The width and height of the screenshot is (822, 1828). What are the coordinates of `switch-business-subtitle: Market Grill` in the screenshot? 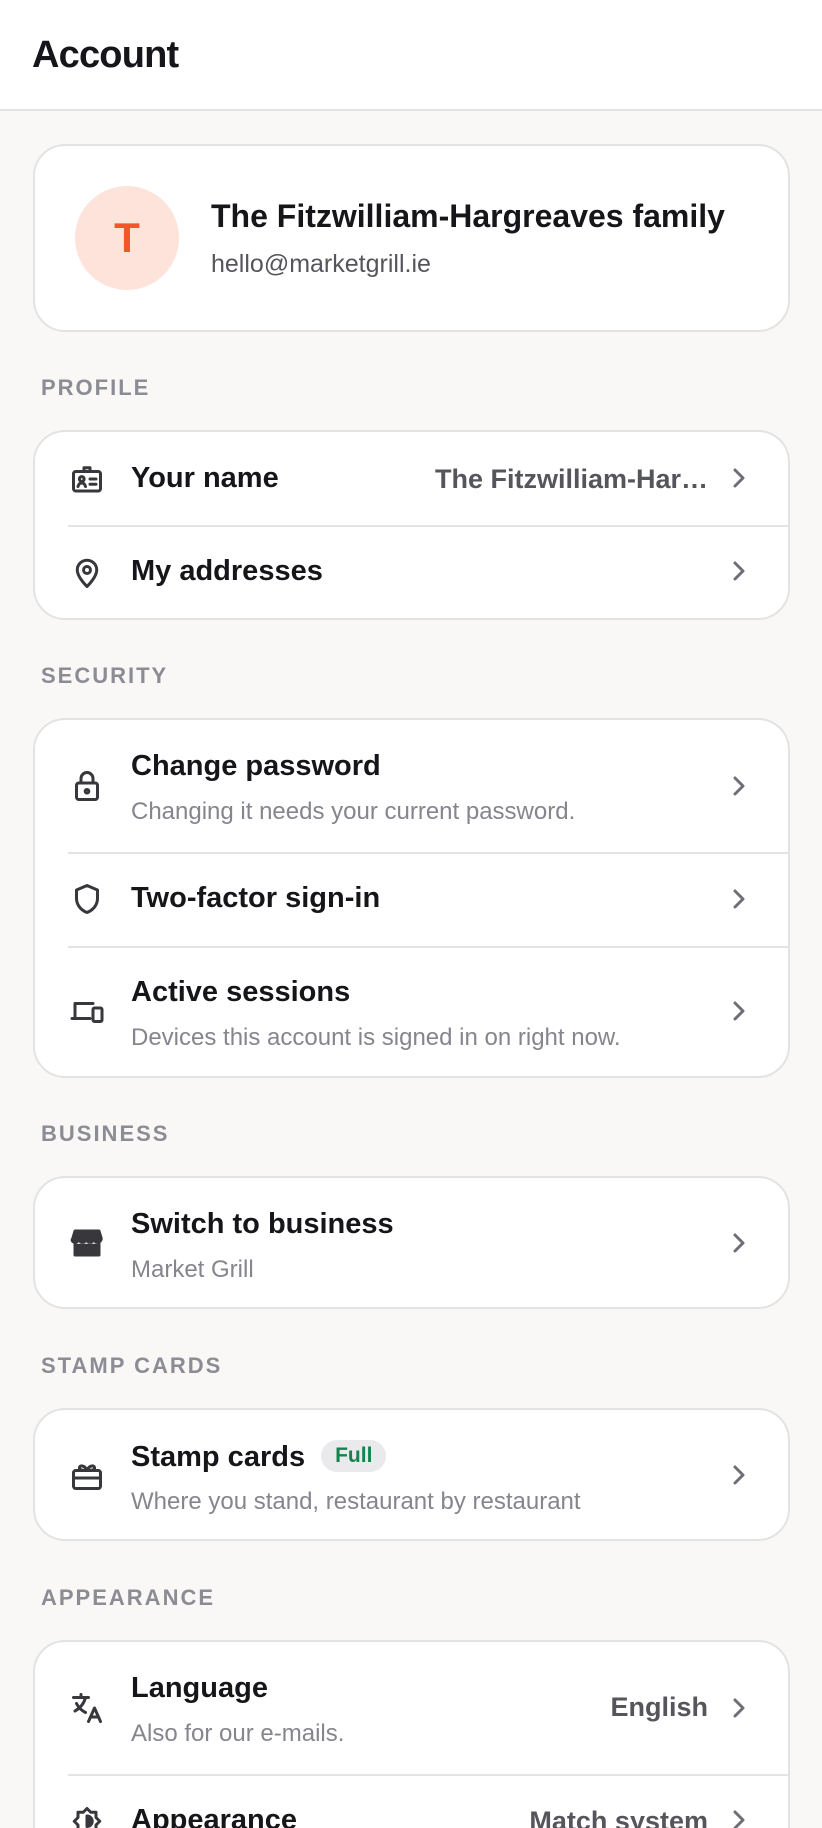 It's located at (192, 1269).